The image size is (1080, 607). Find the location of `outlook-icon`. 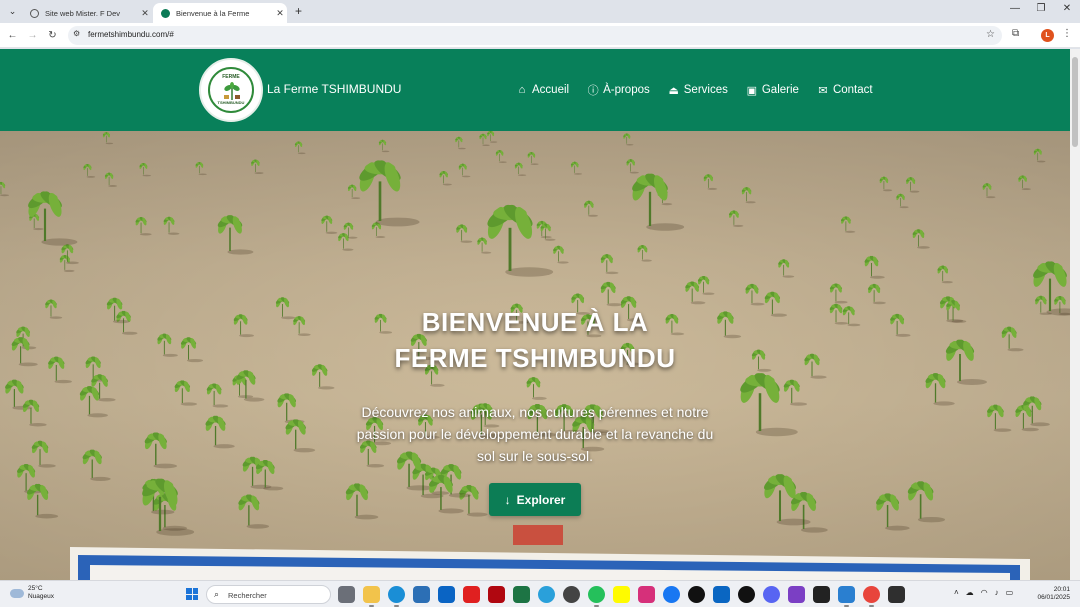

outlook-icon is located at coordinates (446, 594).